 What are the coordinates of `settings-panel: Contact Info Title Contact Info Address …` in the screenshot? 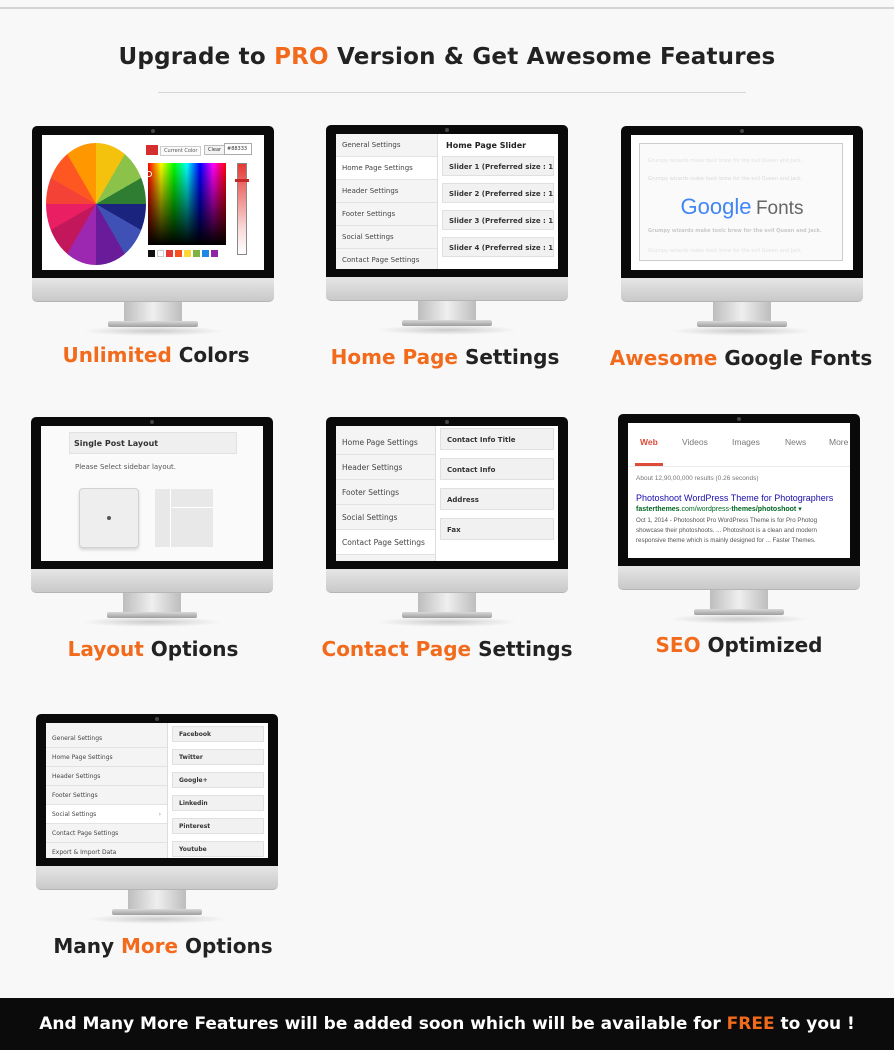 It's located at (497, 493).